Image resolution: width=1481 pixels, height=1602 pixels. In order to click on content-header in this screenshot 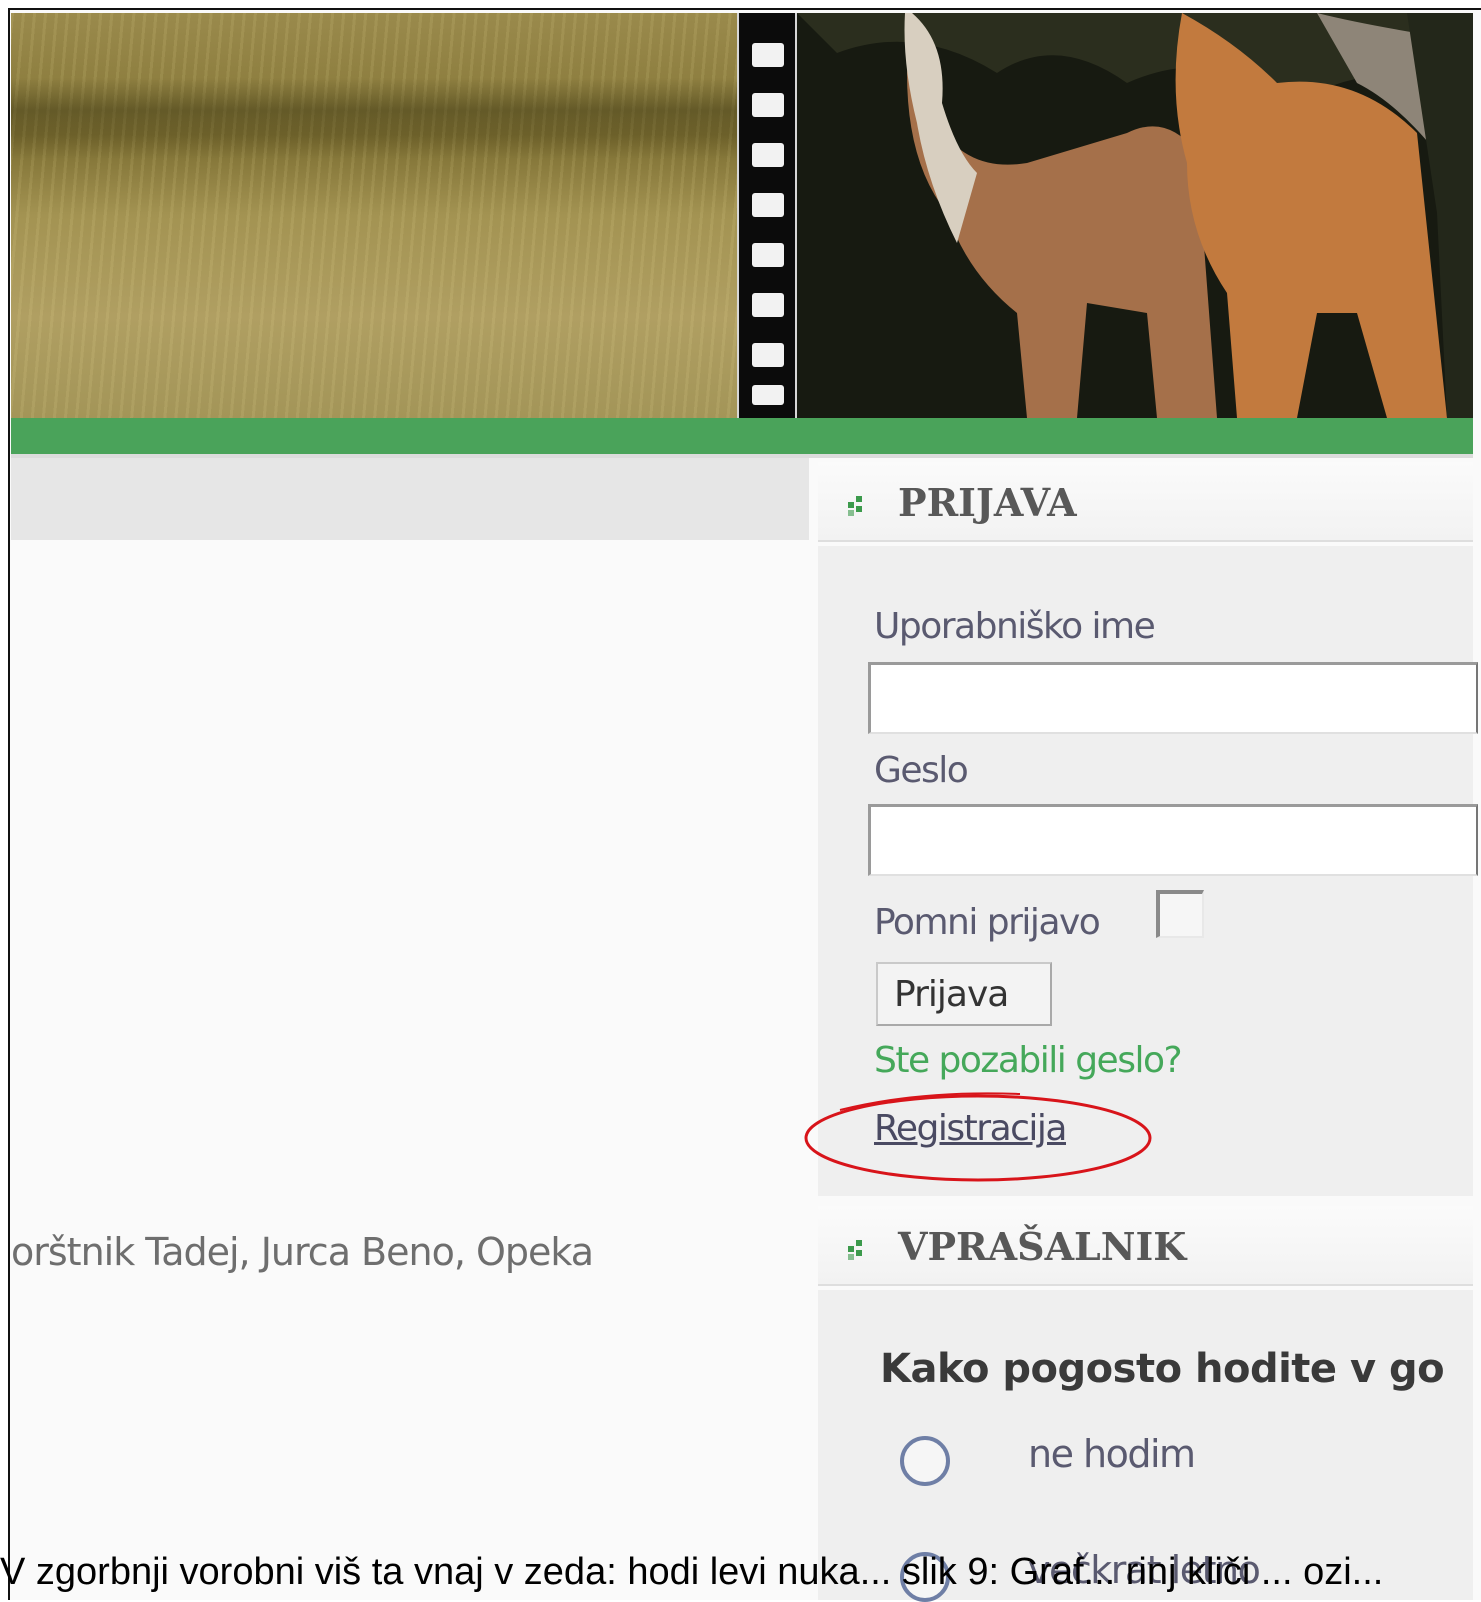, I will do `click(410, 499)`.